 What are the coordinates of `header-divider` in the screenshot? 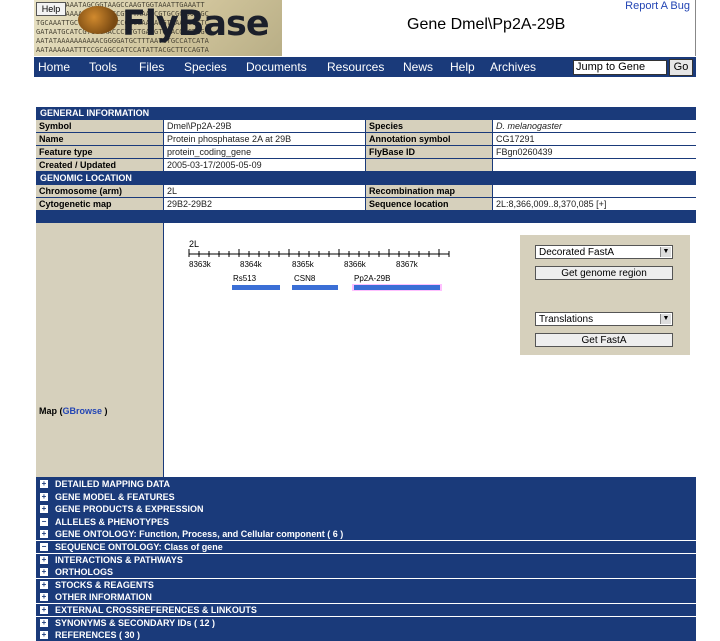 It's located at (695, 28).